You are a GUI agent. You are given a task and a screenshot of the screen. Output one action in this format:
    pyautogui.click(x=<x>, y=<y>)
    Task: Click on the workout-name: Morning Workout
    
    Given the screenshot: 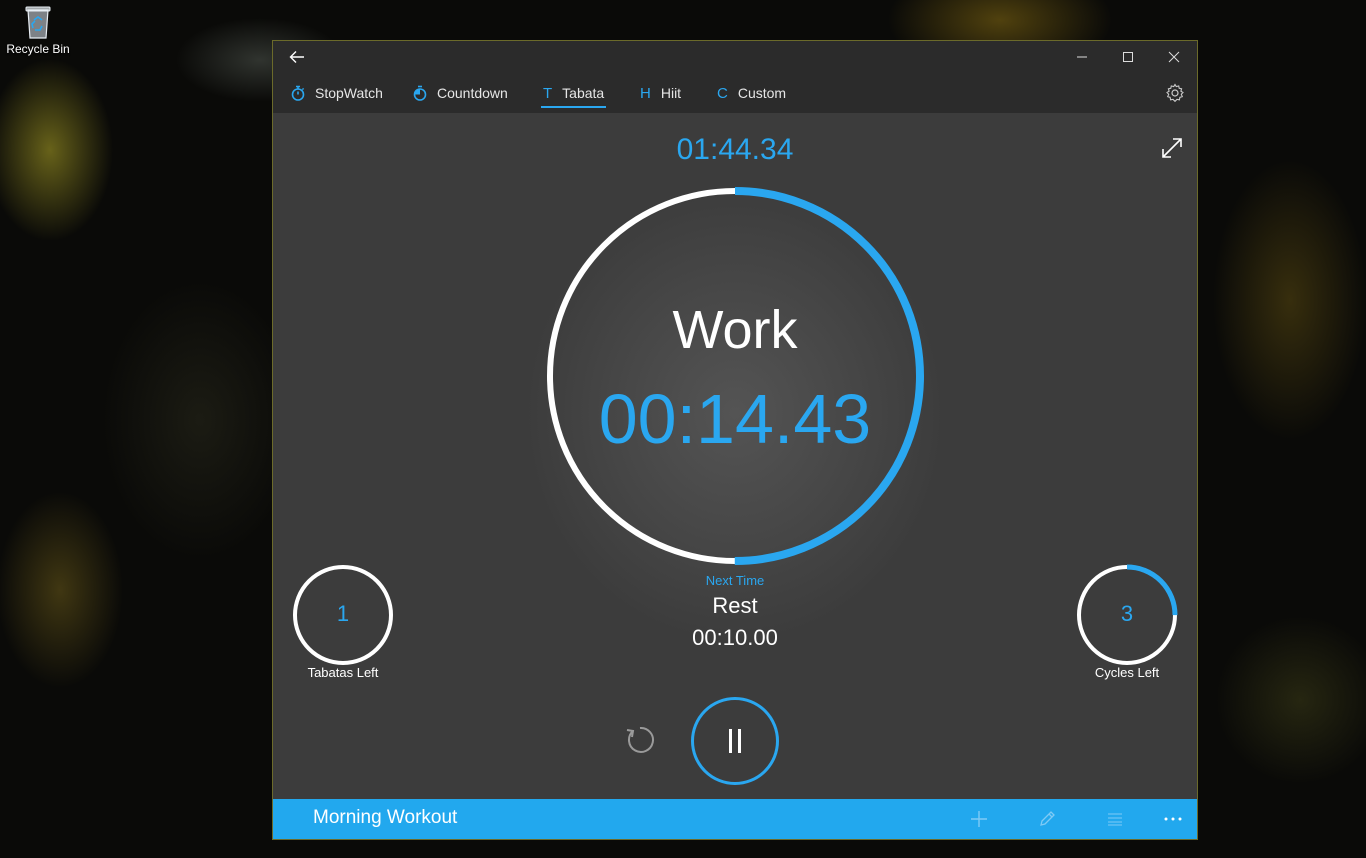 What is the action you would take?
    pyautogui.click(x=385, y=818)
    